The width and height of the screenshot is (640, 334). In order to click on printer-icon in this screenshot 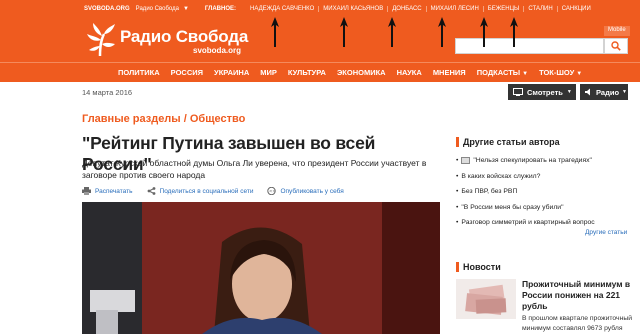, I will do `click(86, 191)`.